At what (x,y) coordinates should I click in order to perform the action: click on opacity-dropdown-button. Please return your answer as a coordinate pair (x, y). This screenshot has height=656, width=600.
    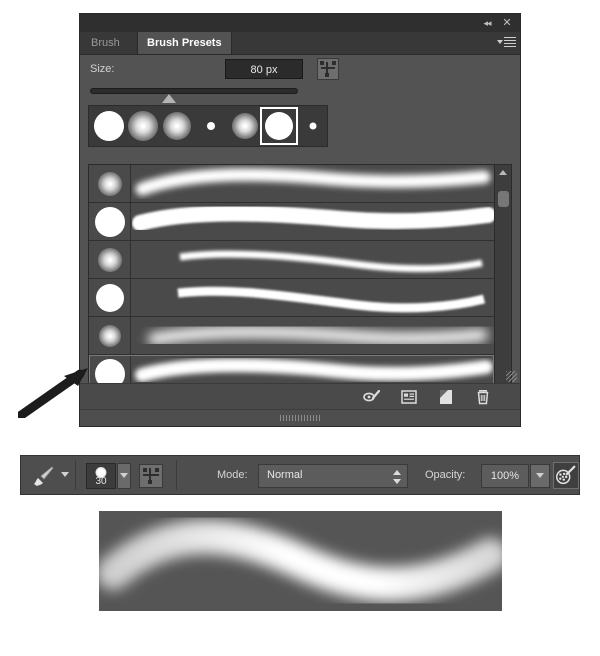
    Looking at the image, I should click on (540, 476).